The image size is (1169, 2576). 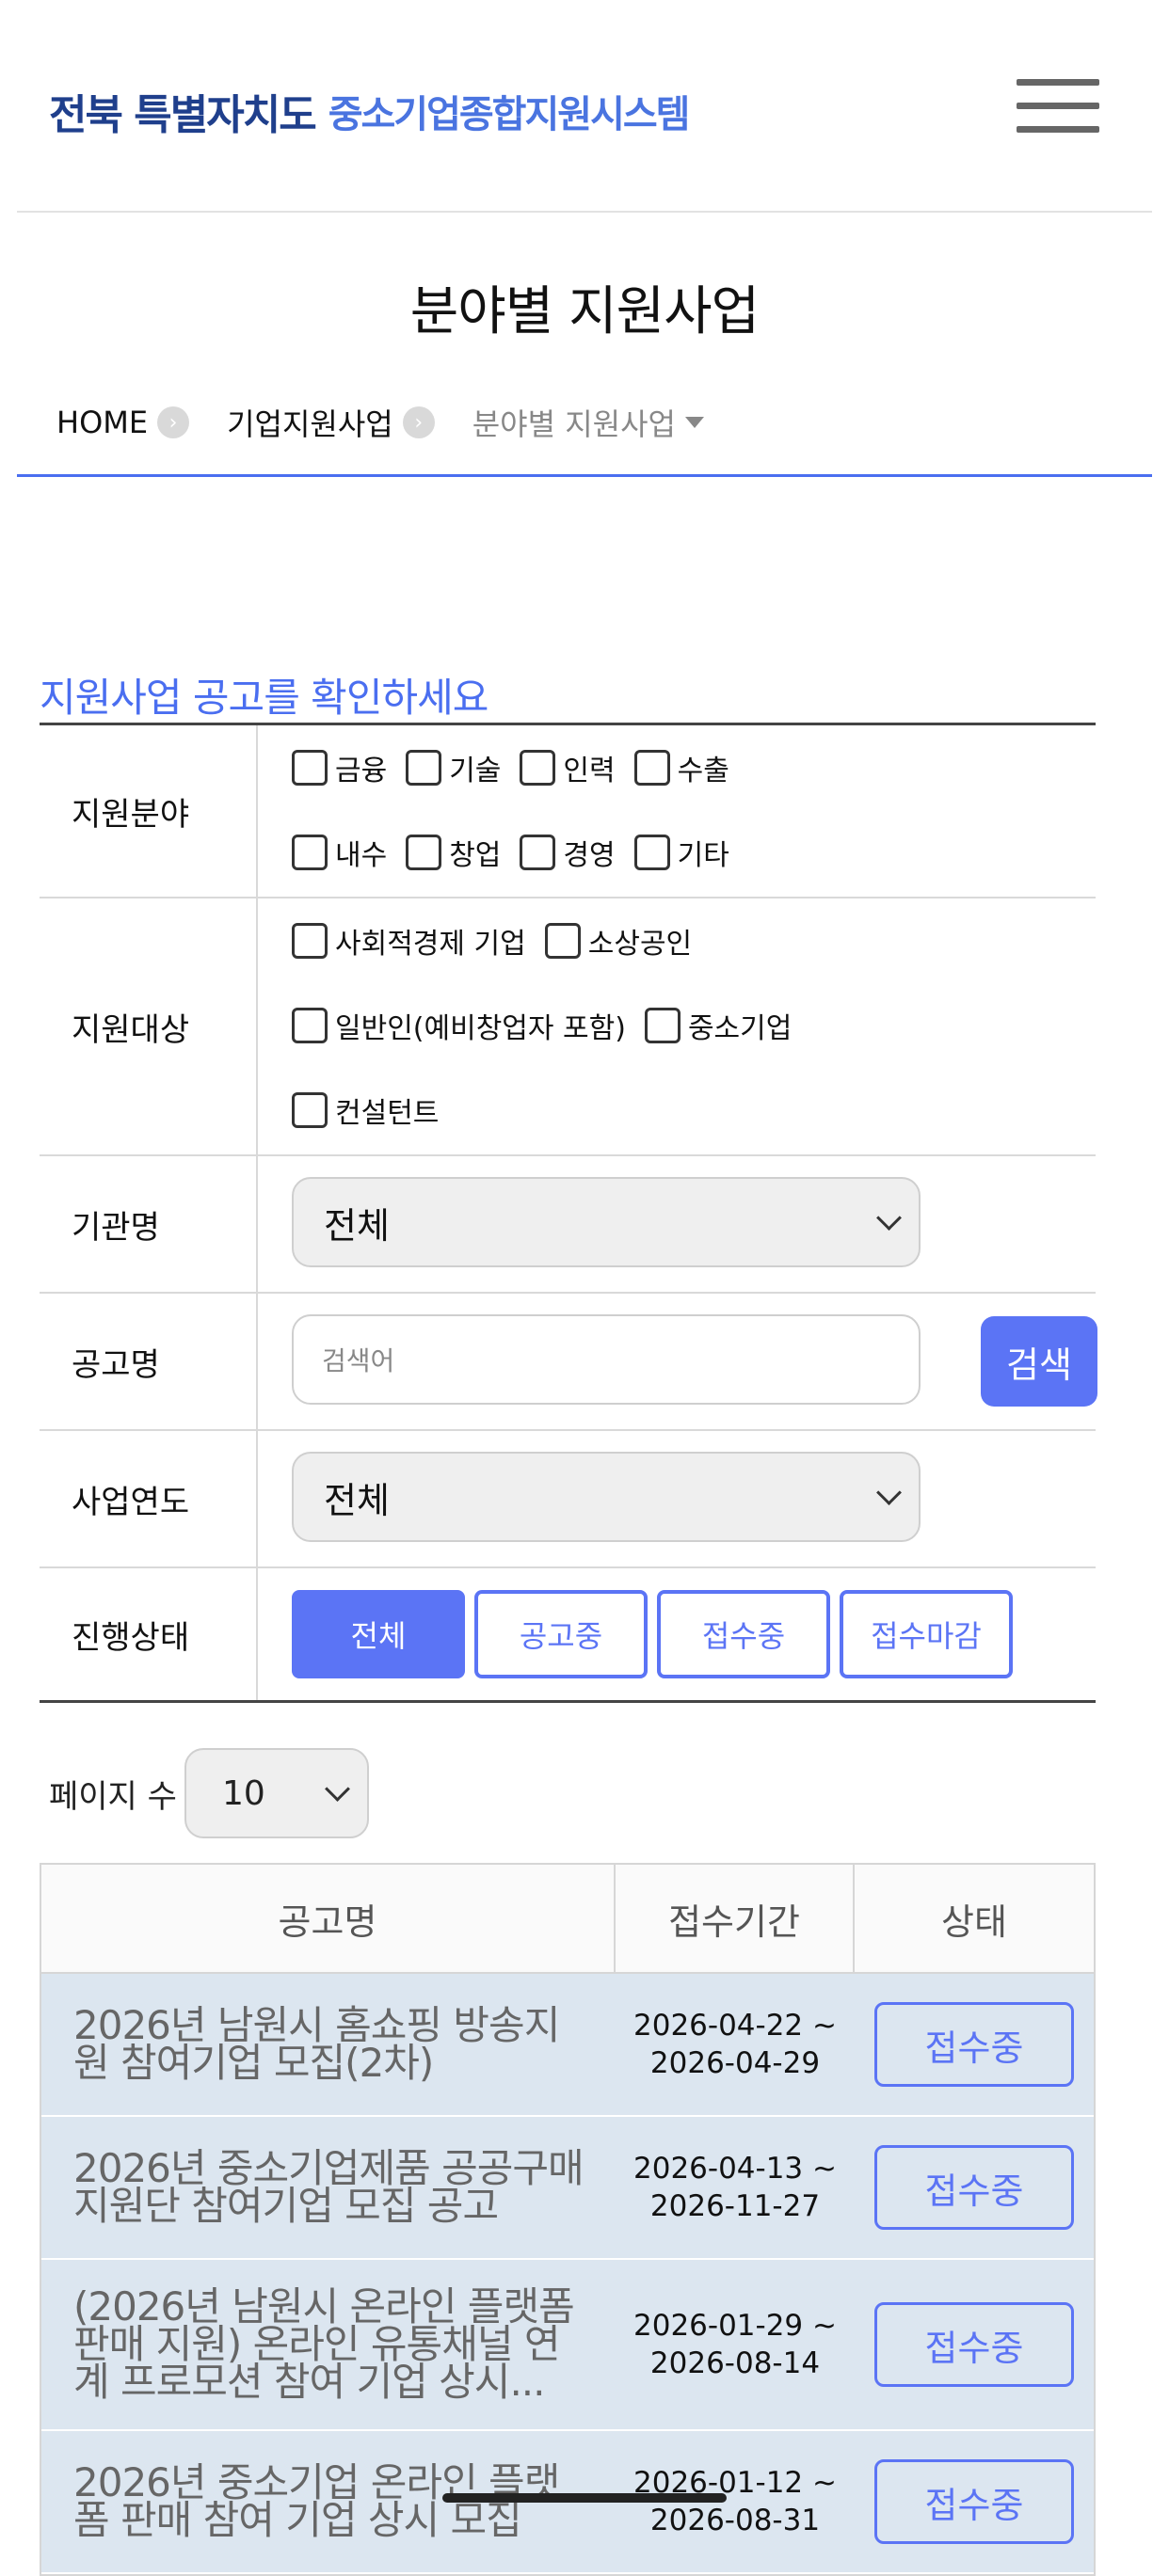 I want to click on checkbox-label: 경영, so click(x=589, y=855).